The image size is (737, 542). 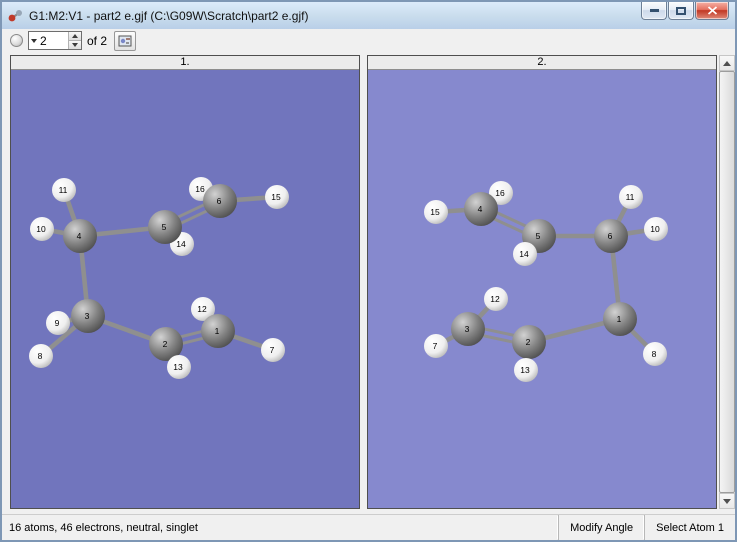 I want to click on frame-indicator-icon, so click(x=16, y=40).